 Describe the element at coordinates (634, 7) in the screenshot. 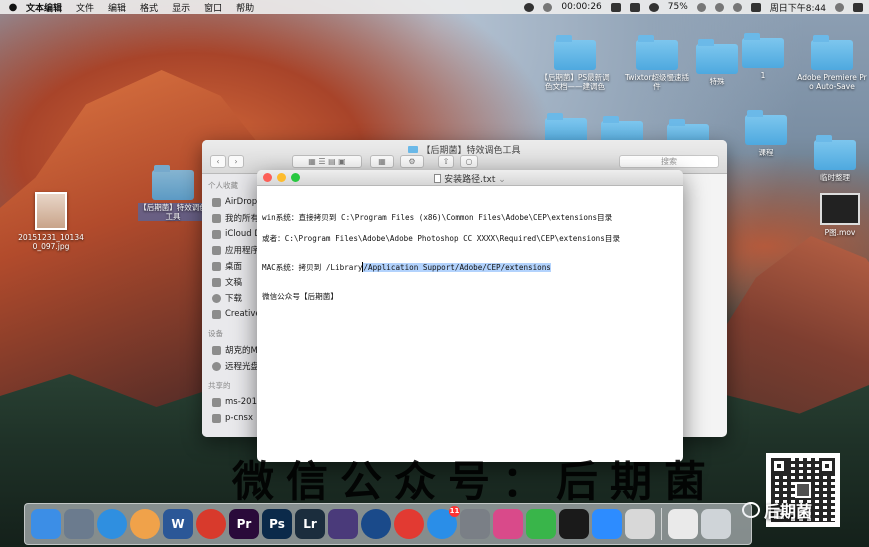

I see `input-tray-icon` at that location.